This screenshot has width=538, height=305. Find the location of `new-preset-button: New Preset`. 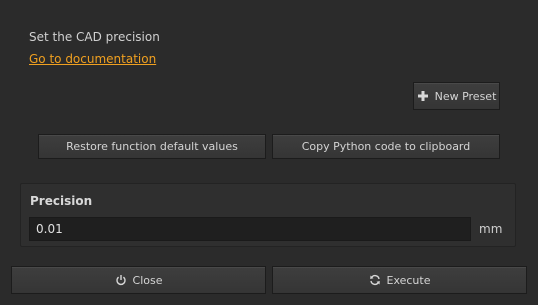

new-preset-button: New Preset is located at coordinates (456, 96).